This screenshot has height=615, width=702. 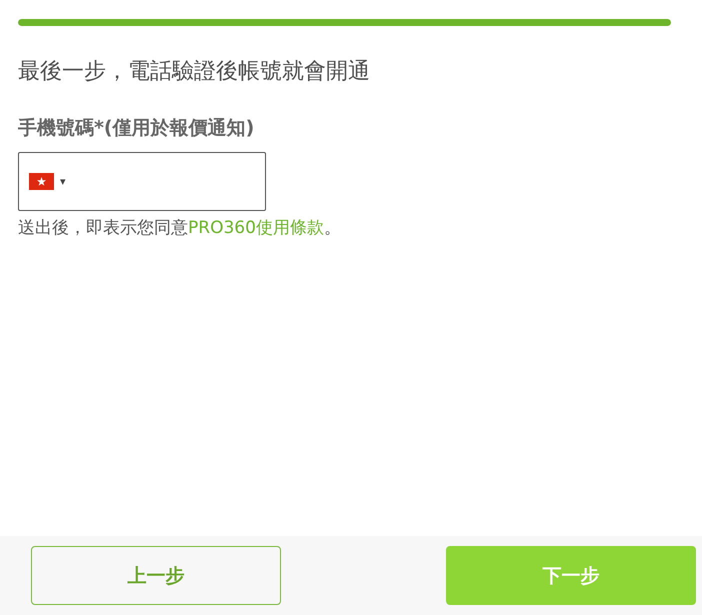 What do you see at coordinates (41, 181) in the screenshot?
I see `flag-icon` at bounding box center [41, 181].